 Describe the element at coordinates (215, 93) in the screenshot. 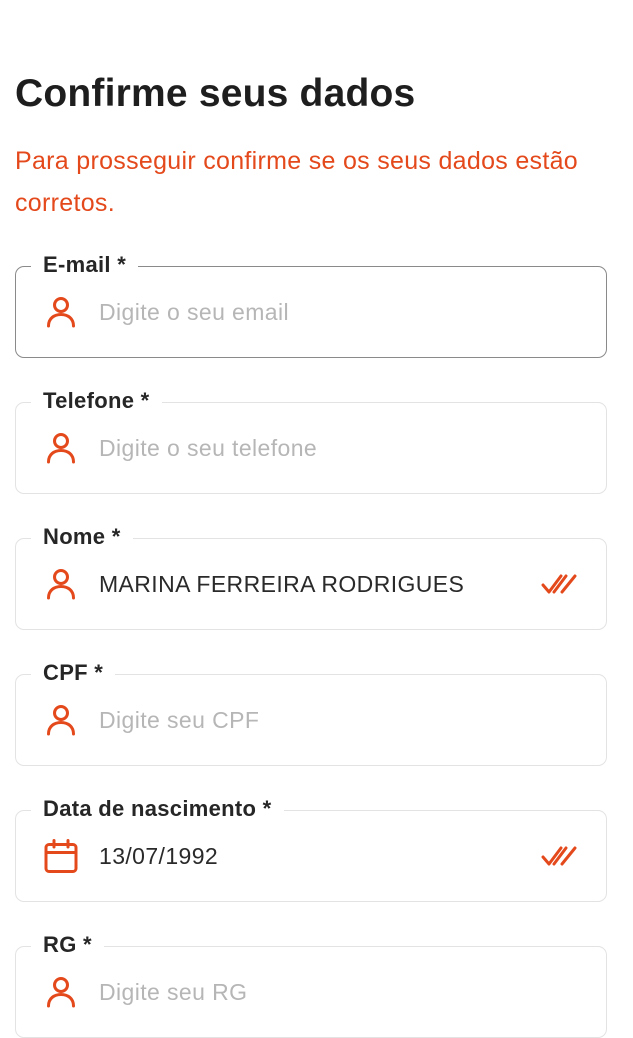

I see `page-title: Confirme seus dados` at that location.